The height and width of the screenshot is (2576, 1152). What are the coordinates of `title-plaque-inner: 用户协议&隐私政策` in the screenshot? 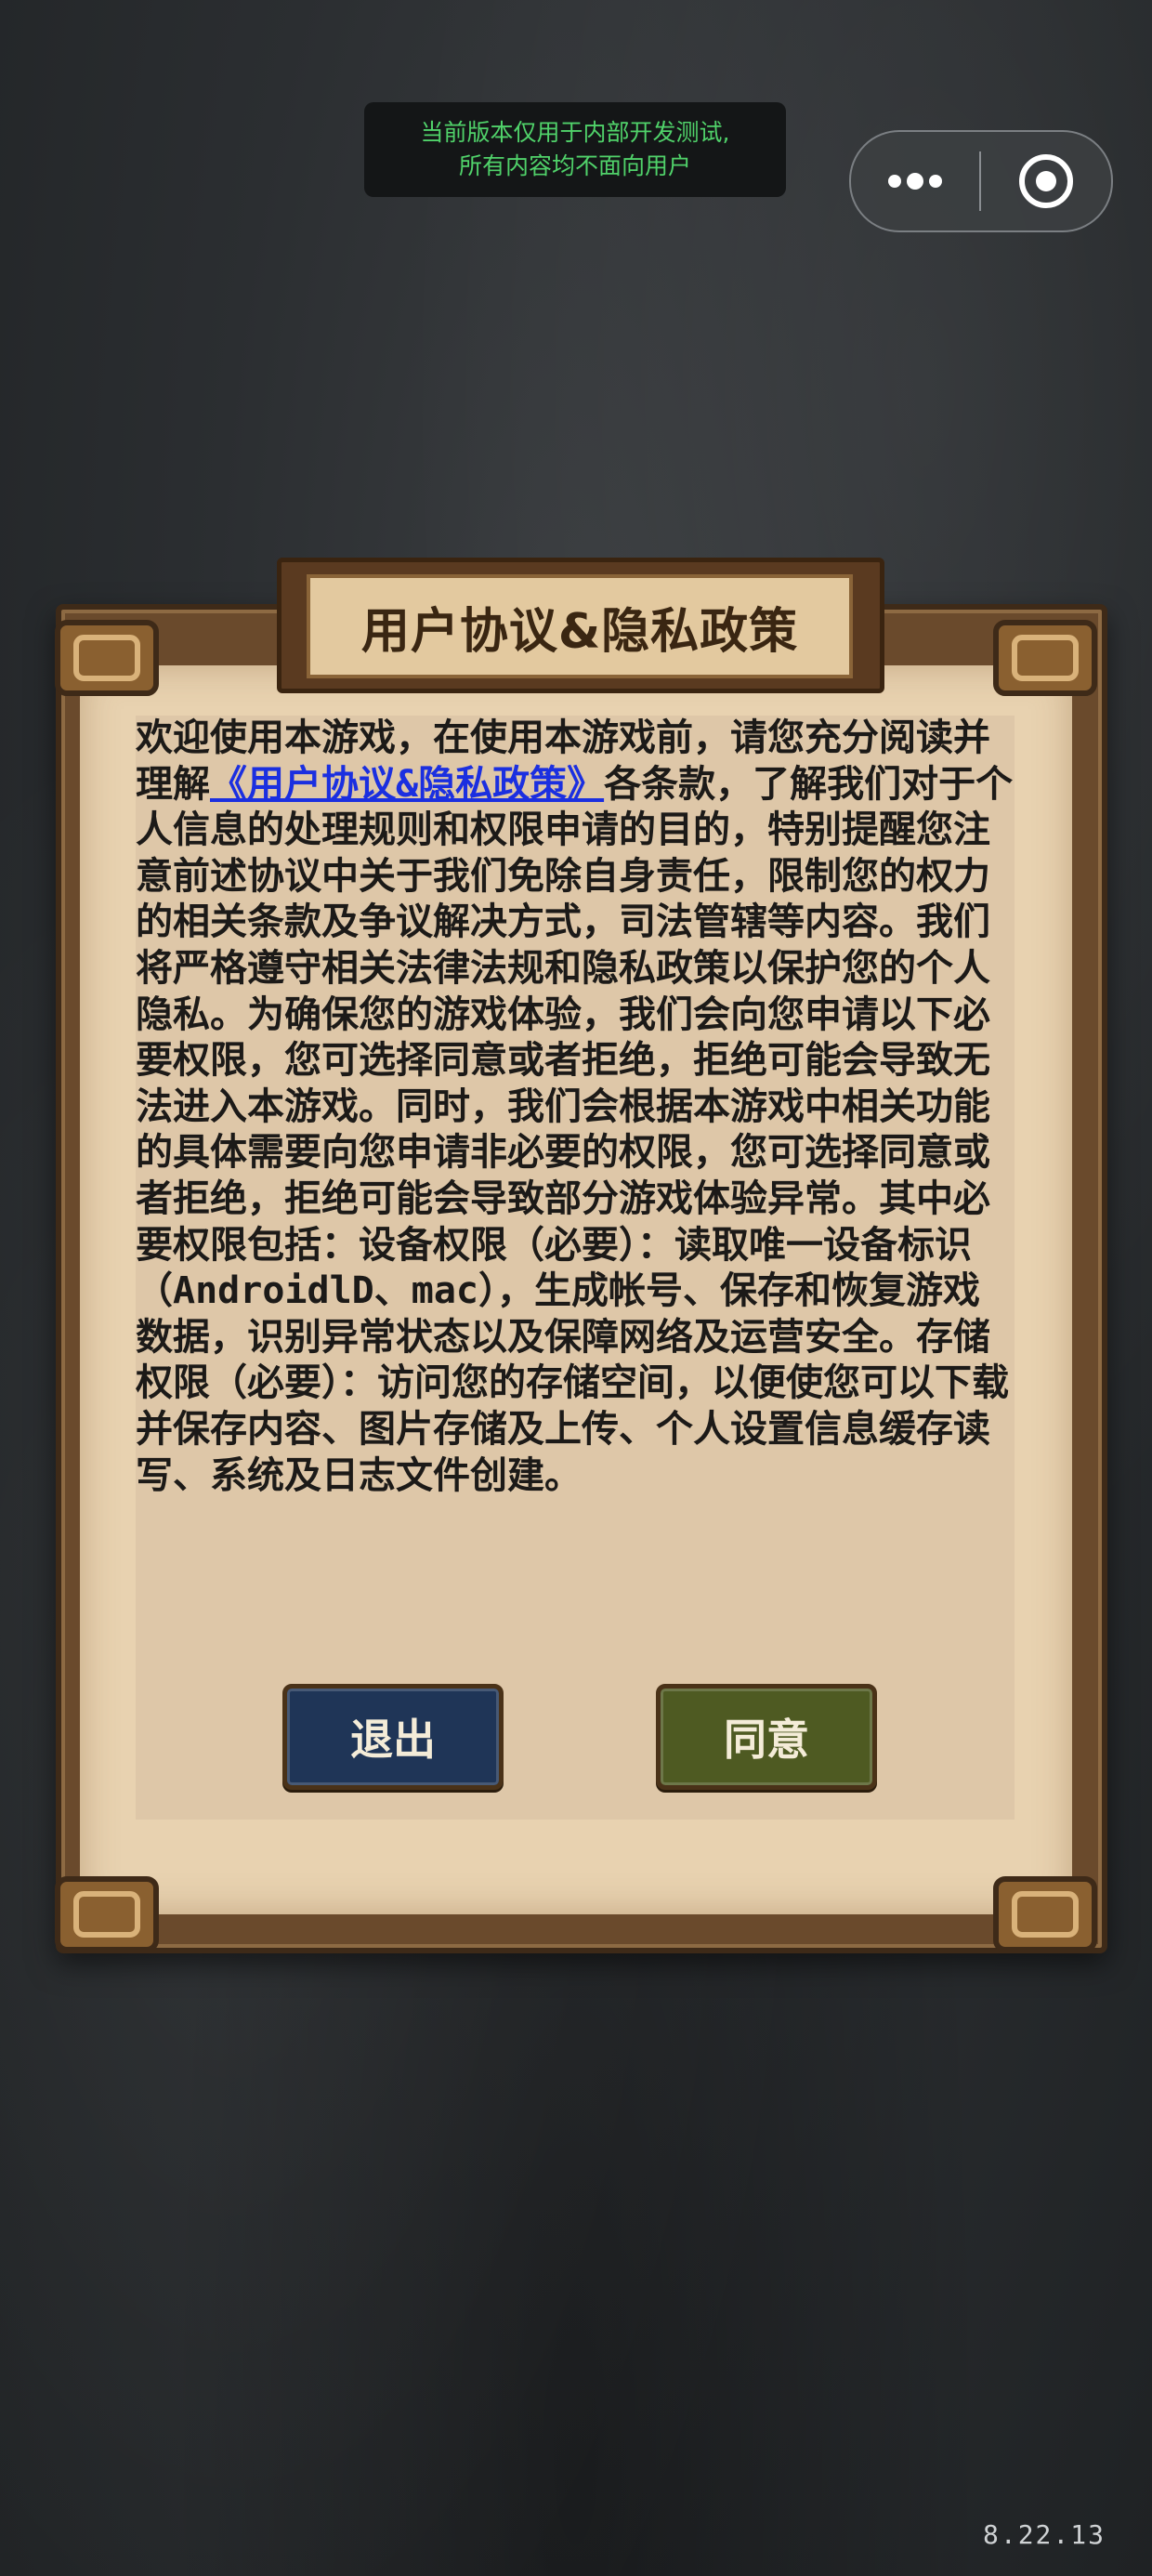 It's located at (580, 626).